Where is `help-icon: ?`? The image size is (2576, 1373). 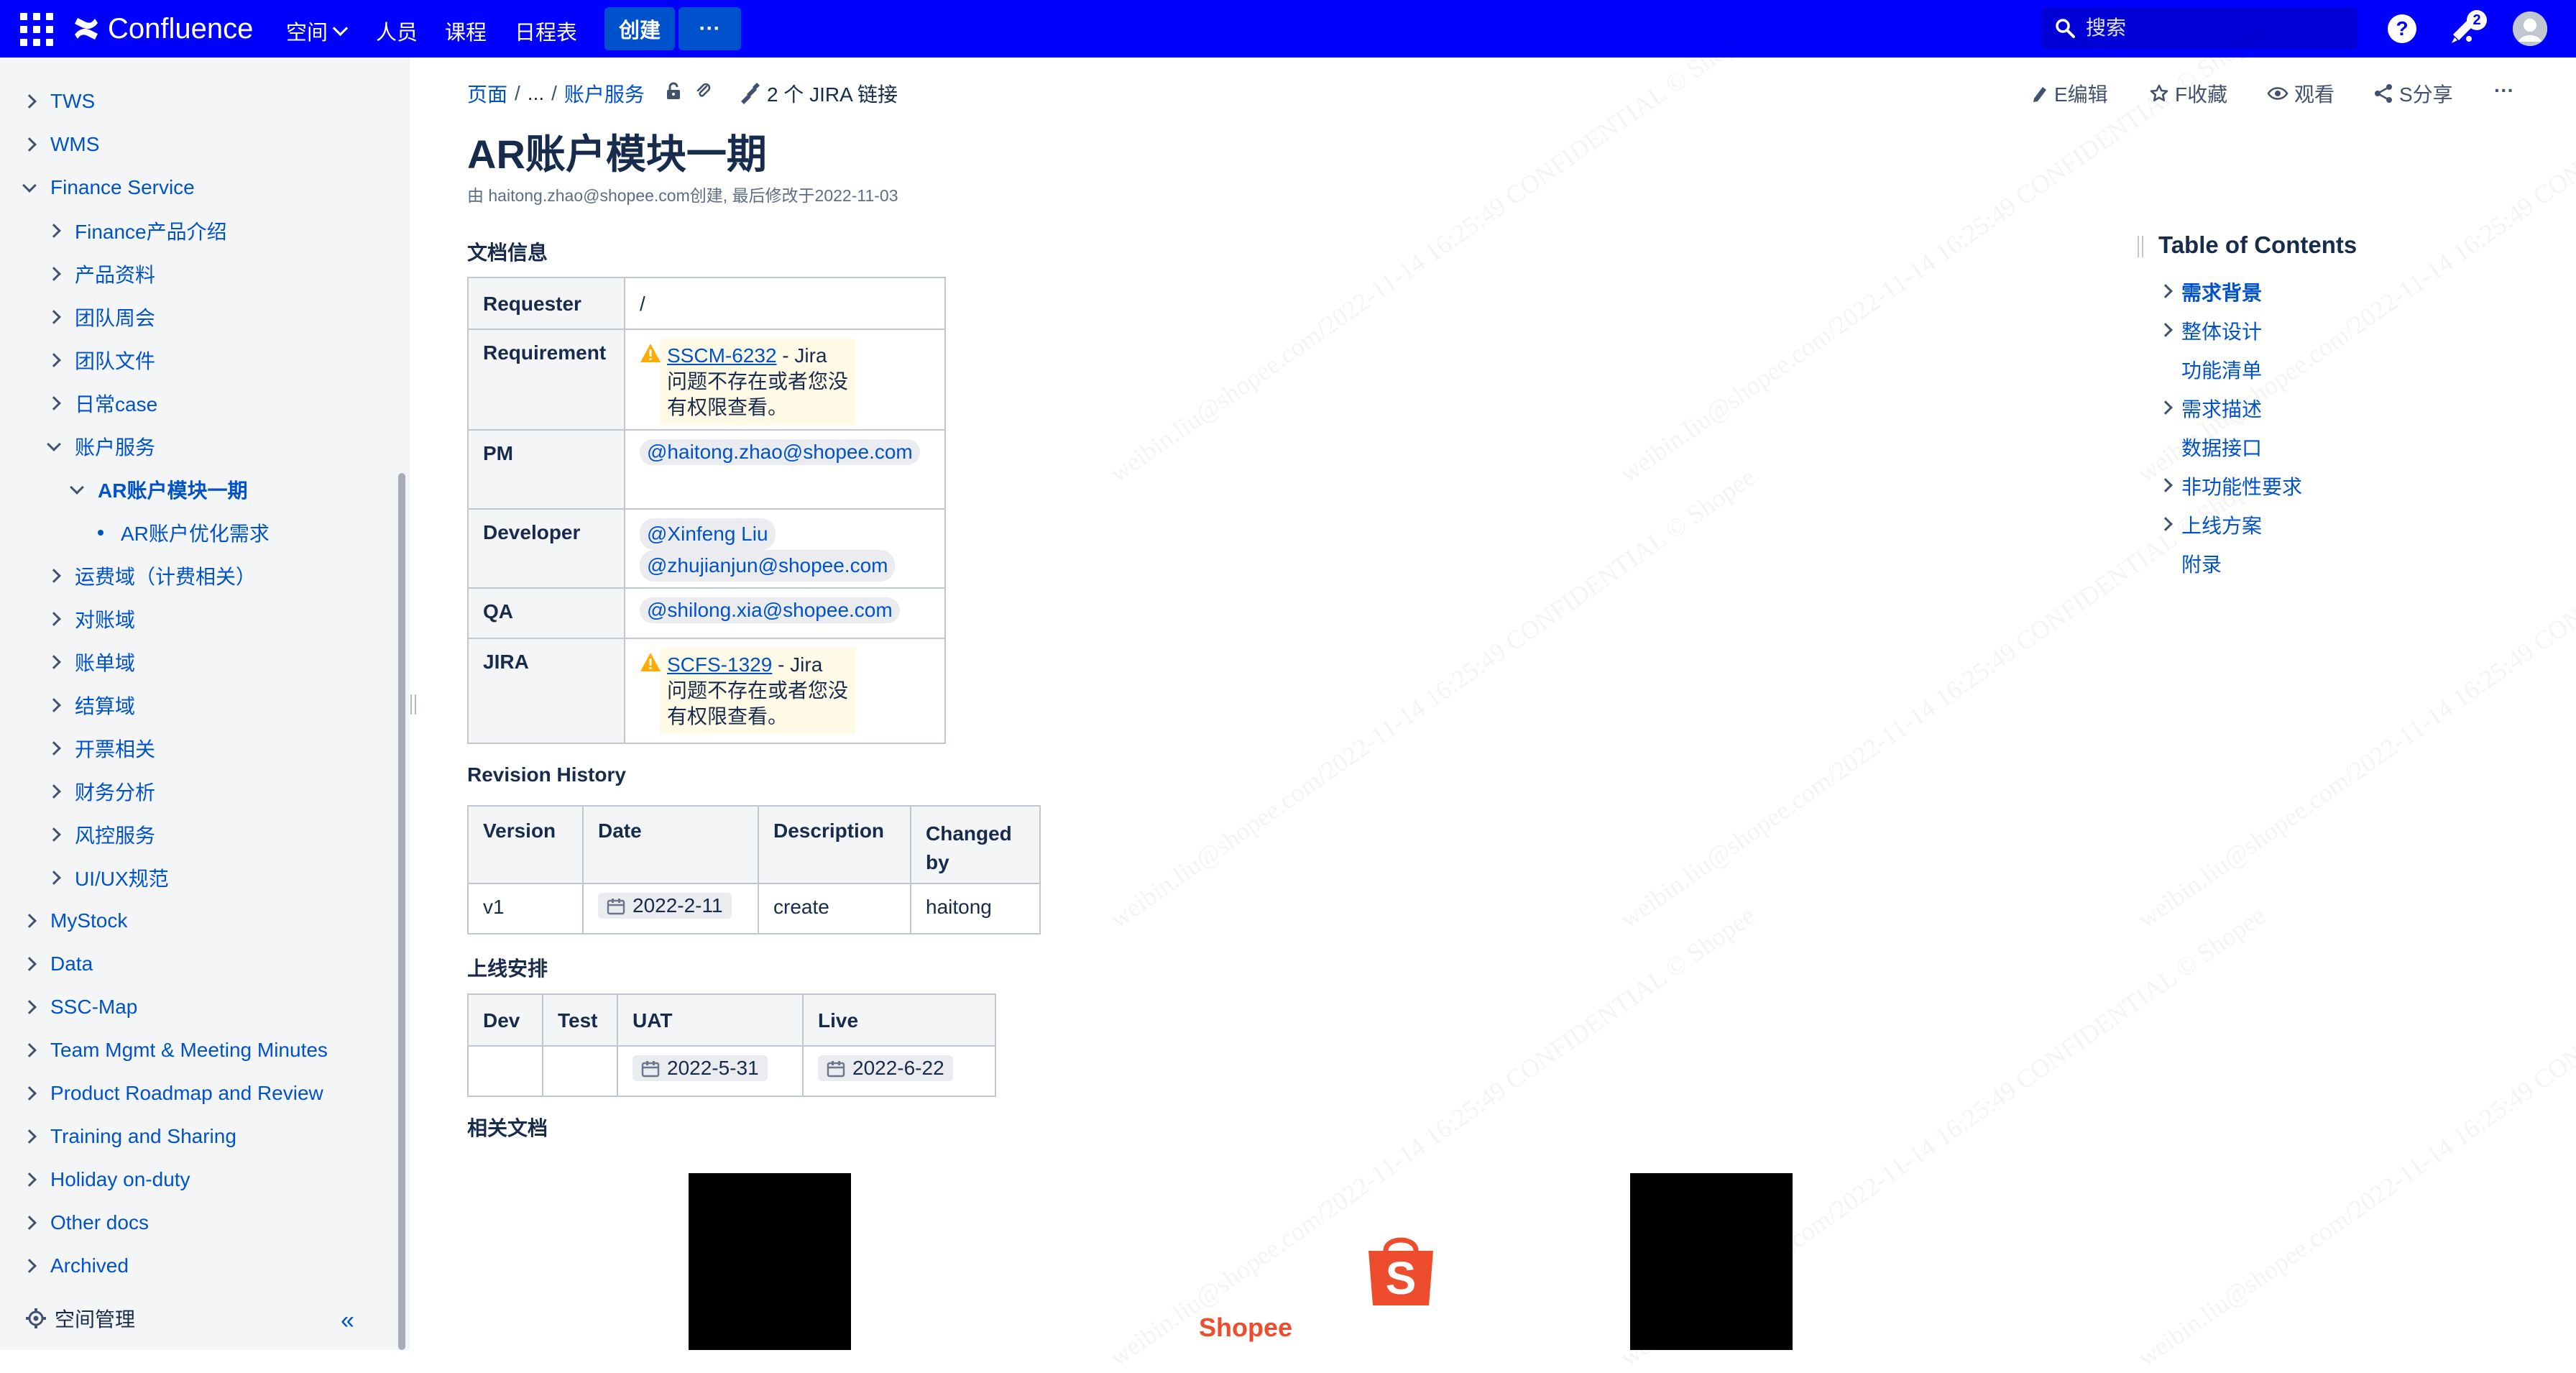 help-icon: ? is located at coordinates (2402, 29).